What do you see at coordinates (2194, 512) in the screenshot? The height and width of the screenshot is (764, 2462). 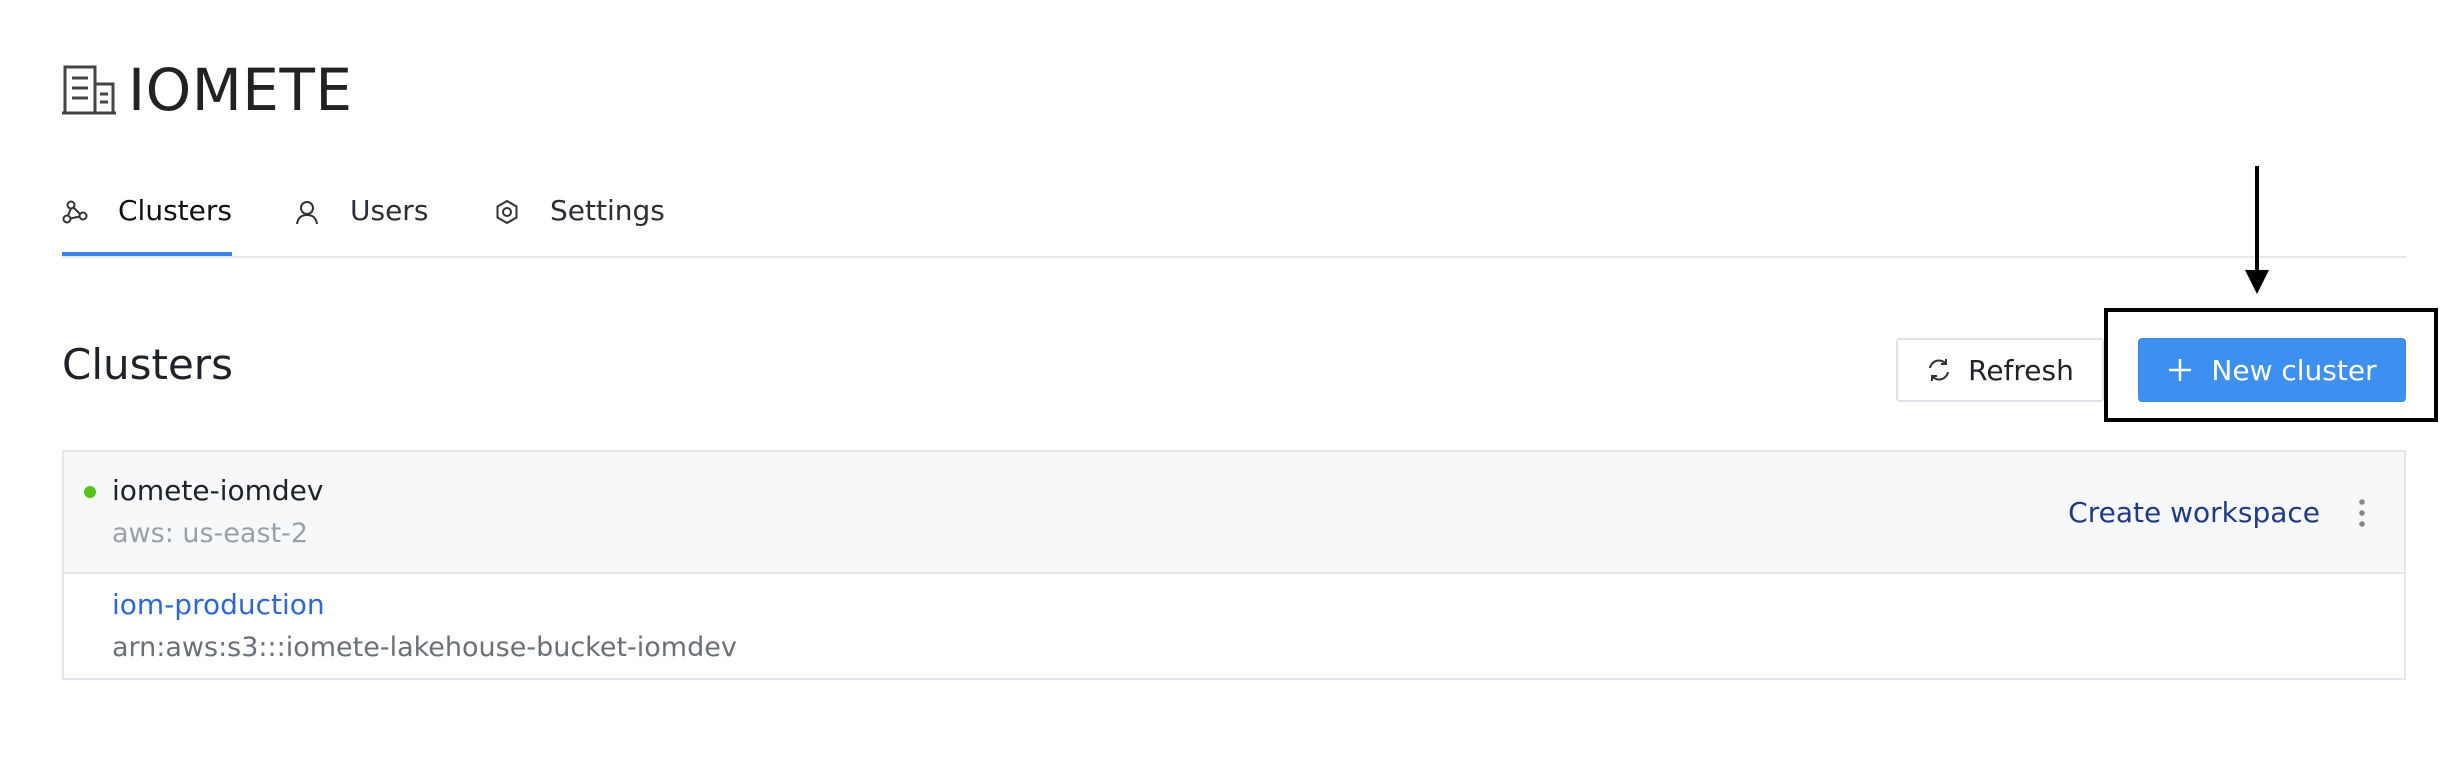 I see `create-workspace-link: Create workspace` at bounding box center [2194, 512].